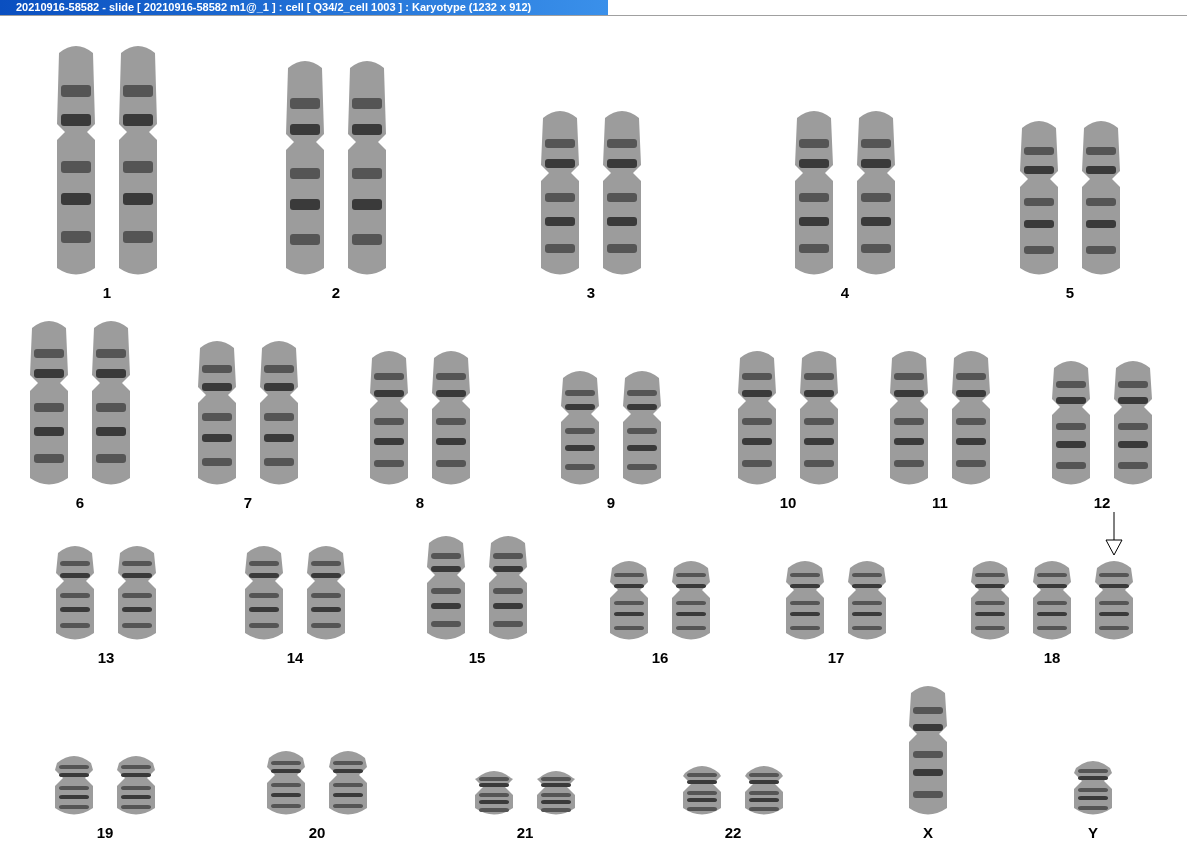 The image size is (1187, 866). What do you see at coordinates (1102, 503) in the screenshot?
I see `chromosome-label: 12` at bounding box center [1102, 503].